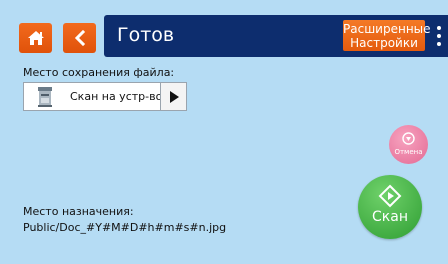  I want to click on chevron-left-icon, so click(79, 38).